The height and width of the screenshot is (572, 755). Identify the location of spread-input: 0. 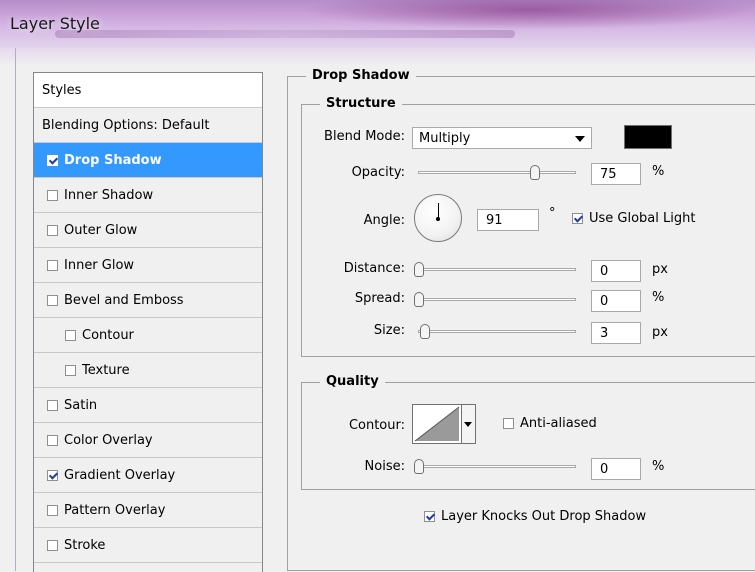
(616, 301).